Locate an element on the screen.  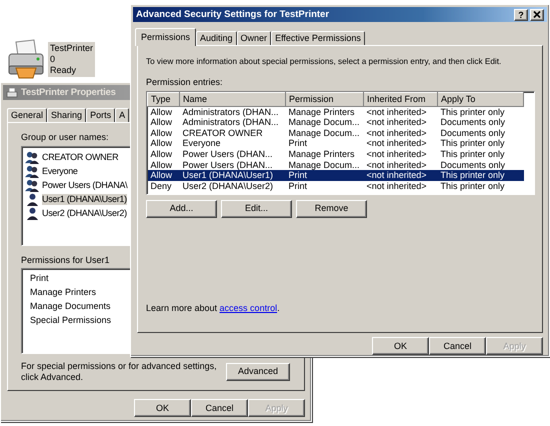
list-item: CREATOR OWNER is located at coordinates (80, 158).